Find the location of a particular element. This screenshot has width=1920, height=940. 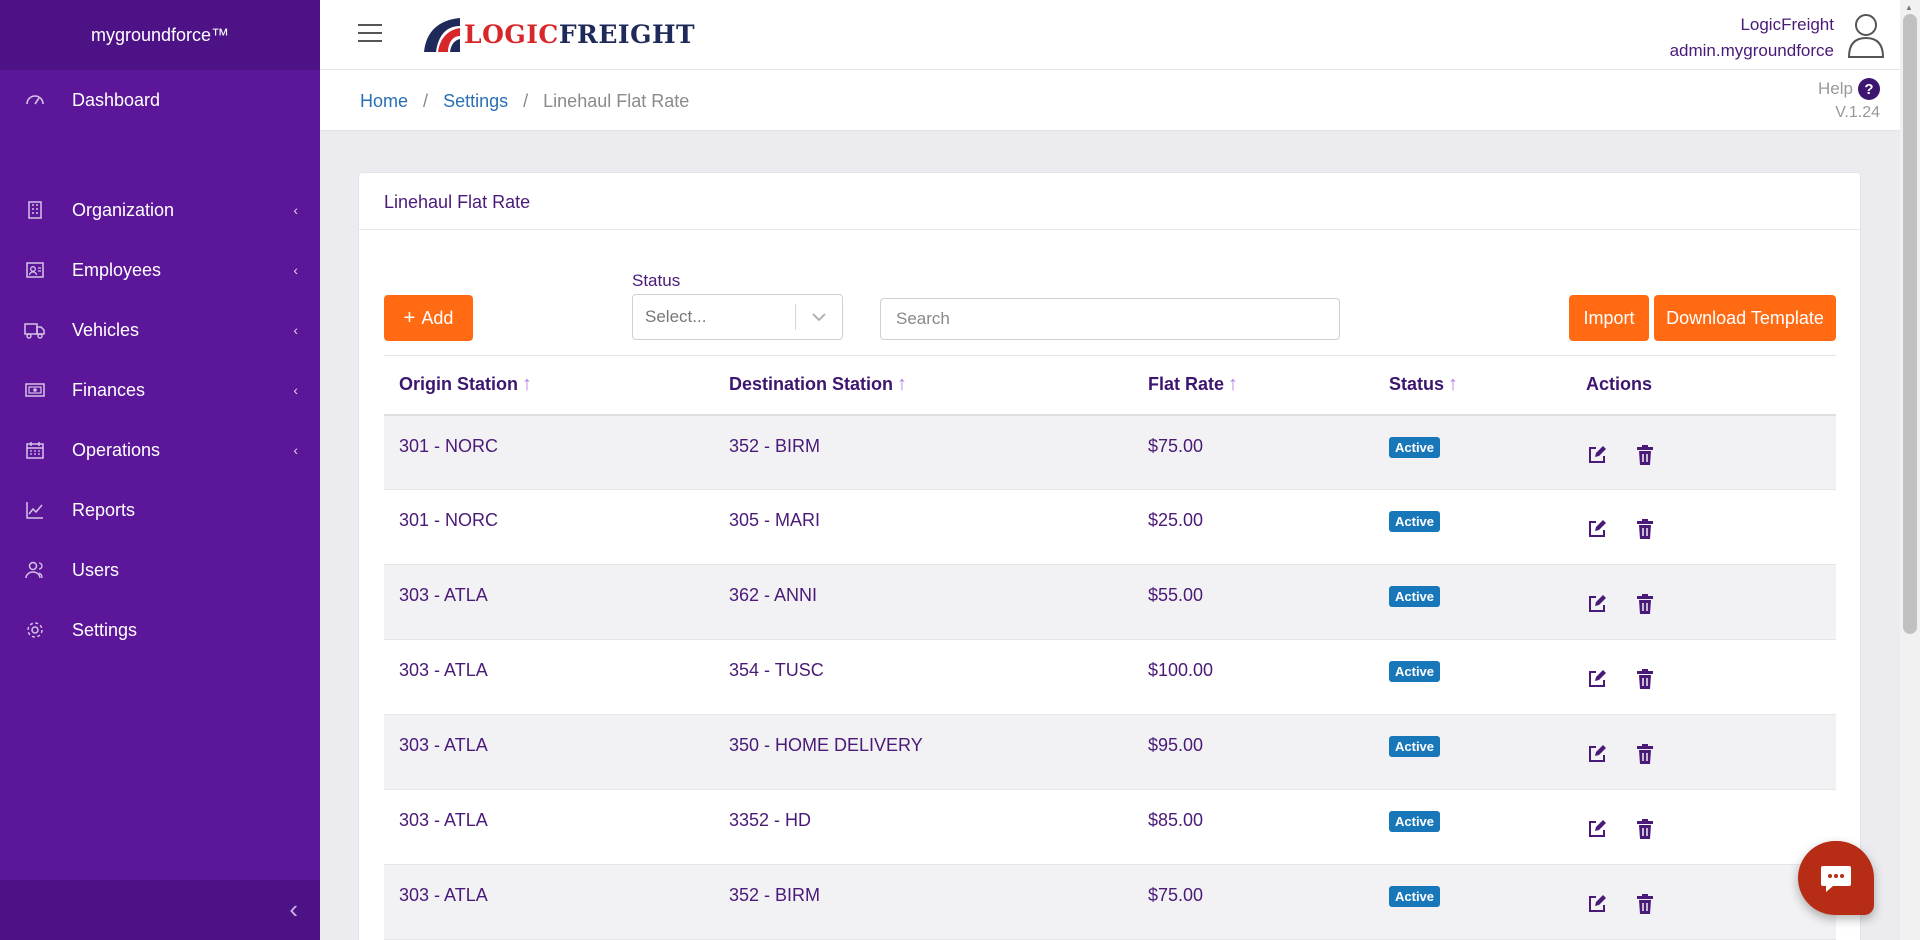

status-filter-label: Status is located at coordinates (656, 280).